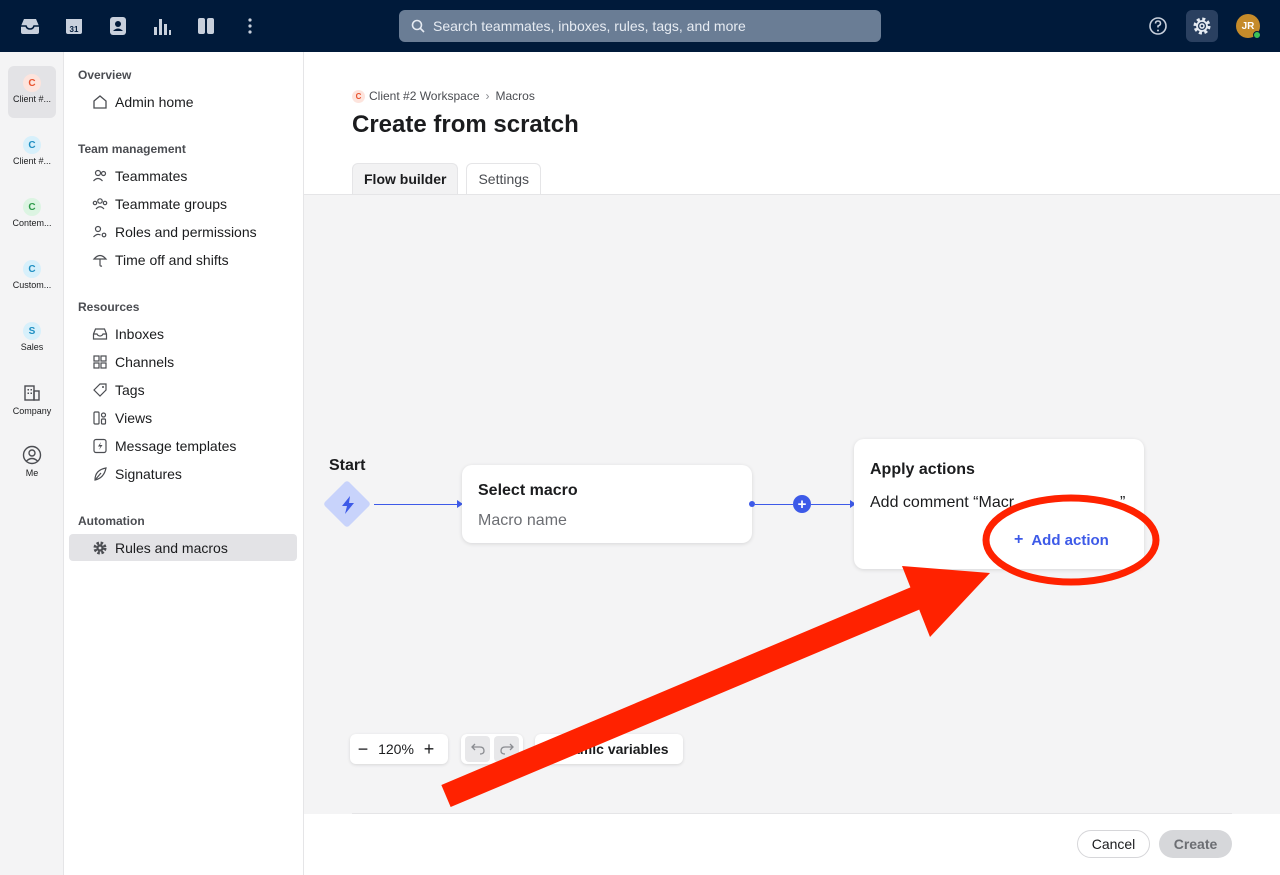 The image size is (1280, 875). Describe the element at coordinates (648, 26) in the screenshot. I see `search-input` at that location.